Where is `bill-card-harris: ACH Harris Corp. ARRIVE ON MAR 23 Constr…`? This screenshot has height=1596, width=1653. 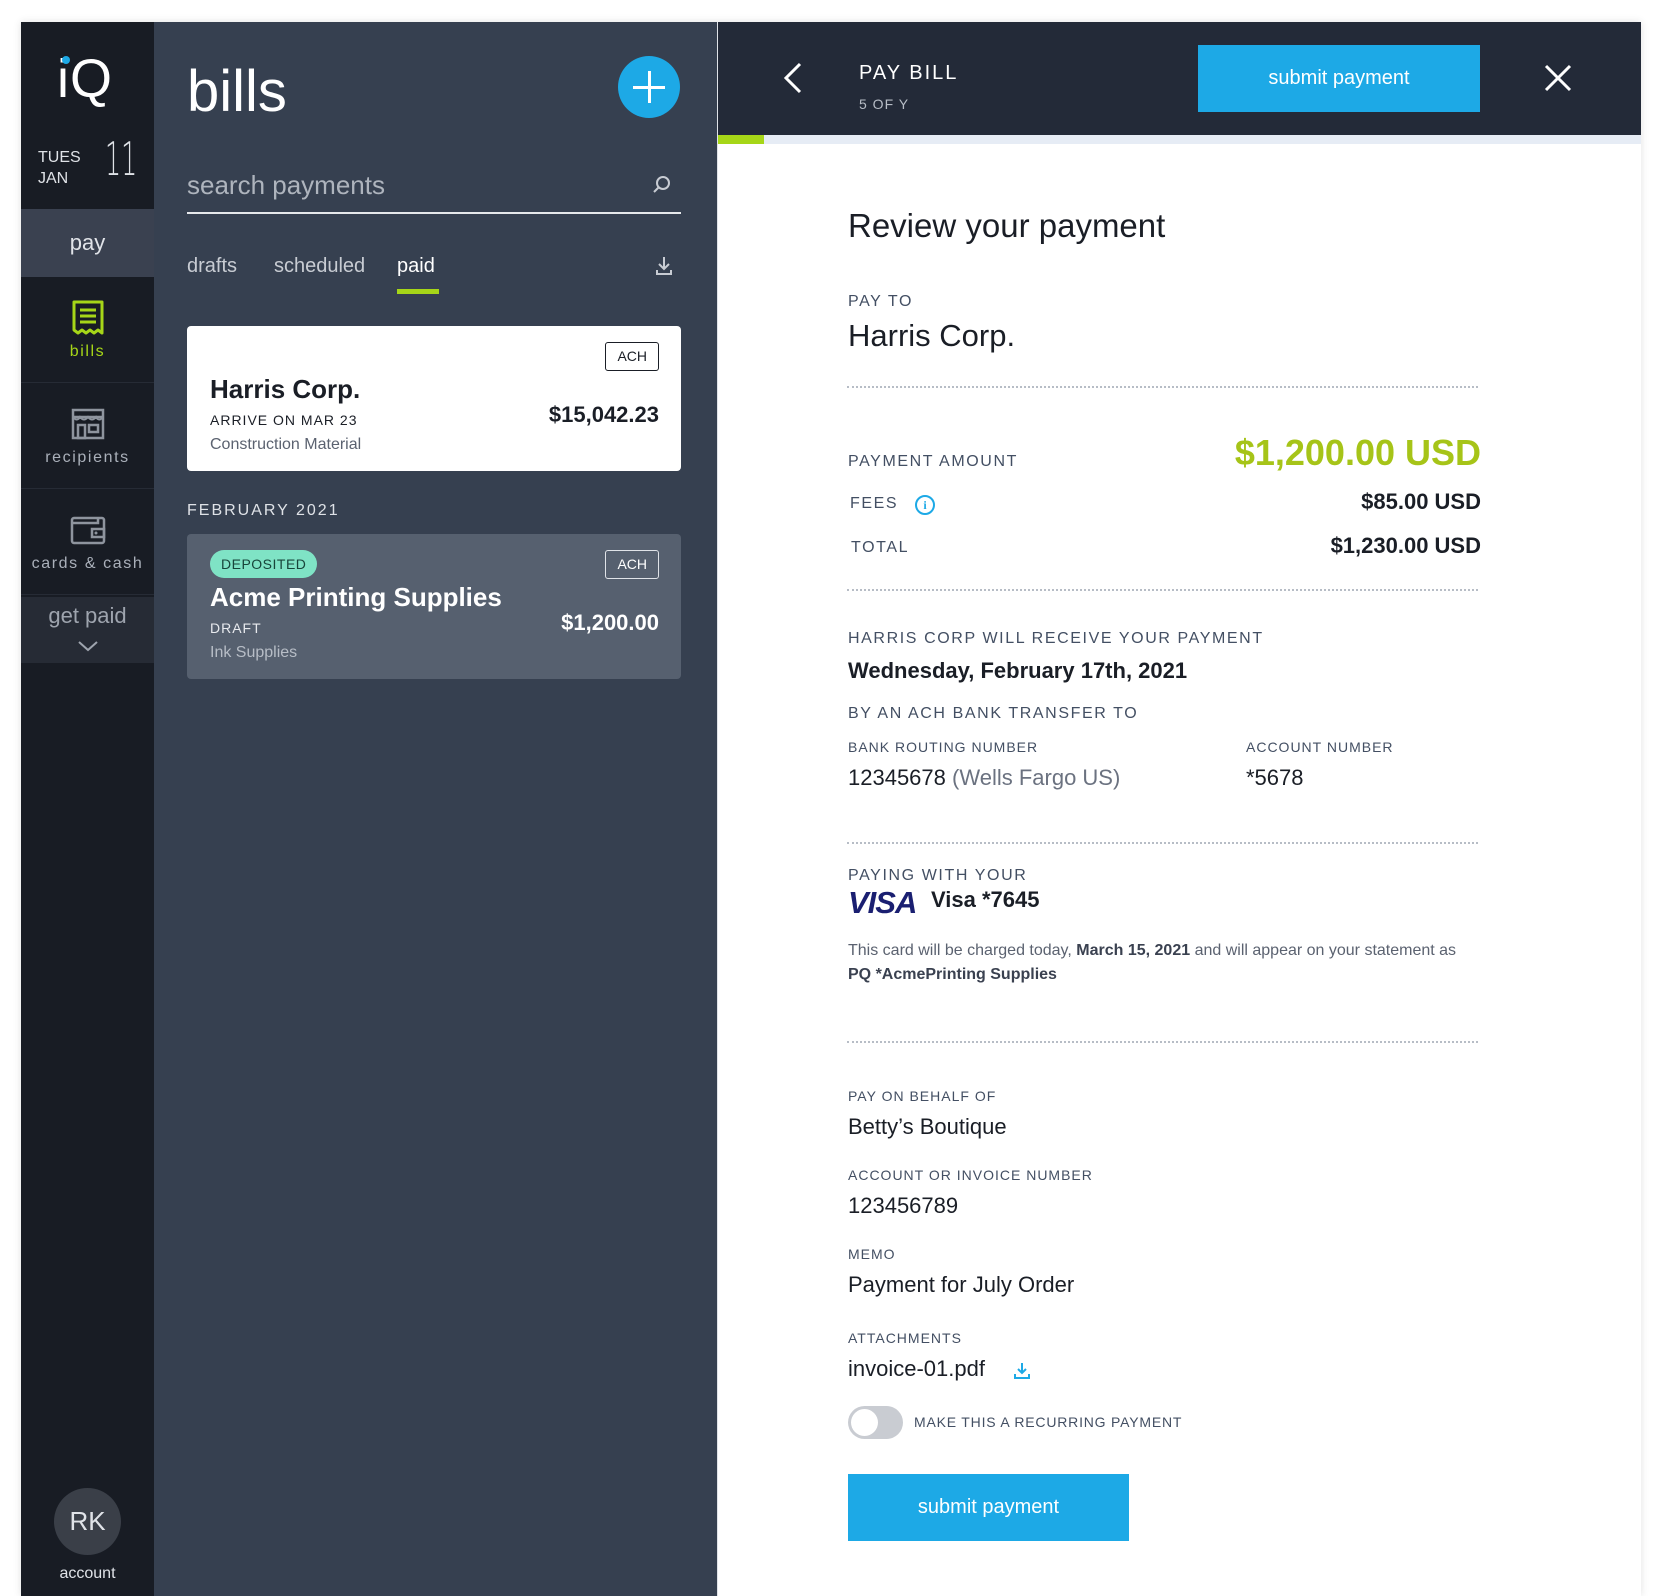 bill-card-harris: ACH Harris Corp. ARRIVE ON MAR 23 Constr… is located at coordinates (434, 398).